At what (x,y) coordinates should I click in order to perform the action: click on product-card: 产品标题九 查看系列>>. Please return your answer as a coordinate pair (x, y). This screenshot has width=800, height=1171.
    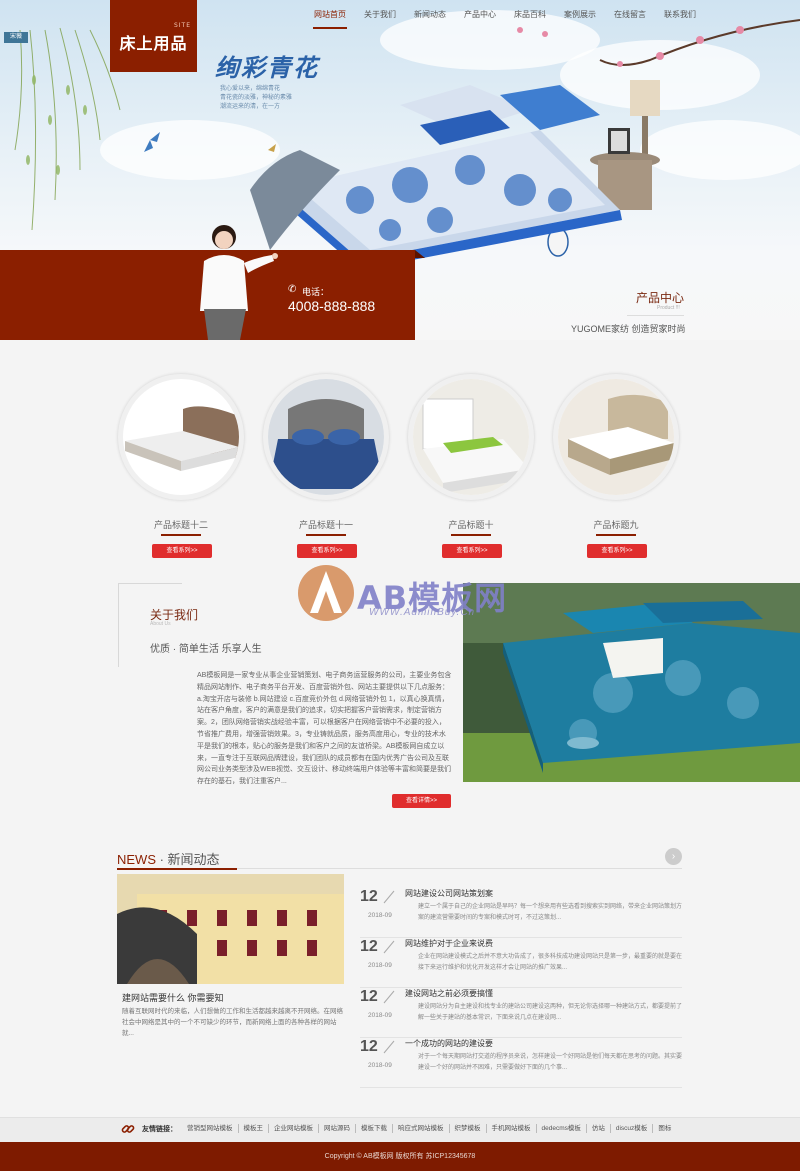
    Looking at the image, I should click on (616, 466).